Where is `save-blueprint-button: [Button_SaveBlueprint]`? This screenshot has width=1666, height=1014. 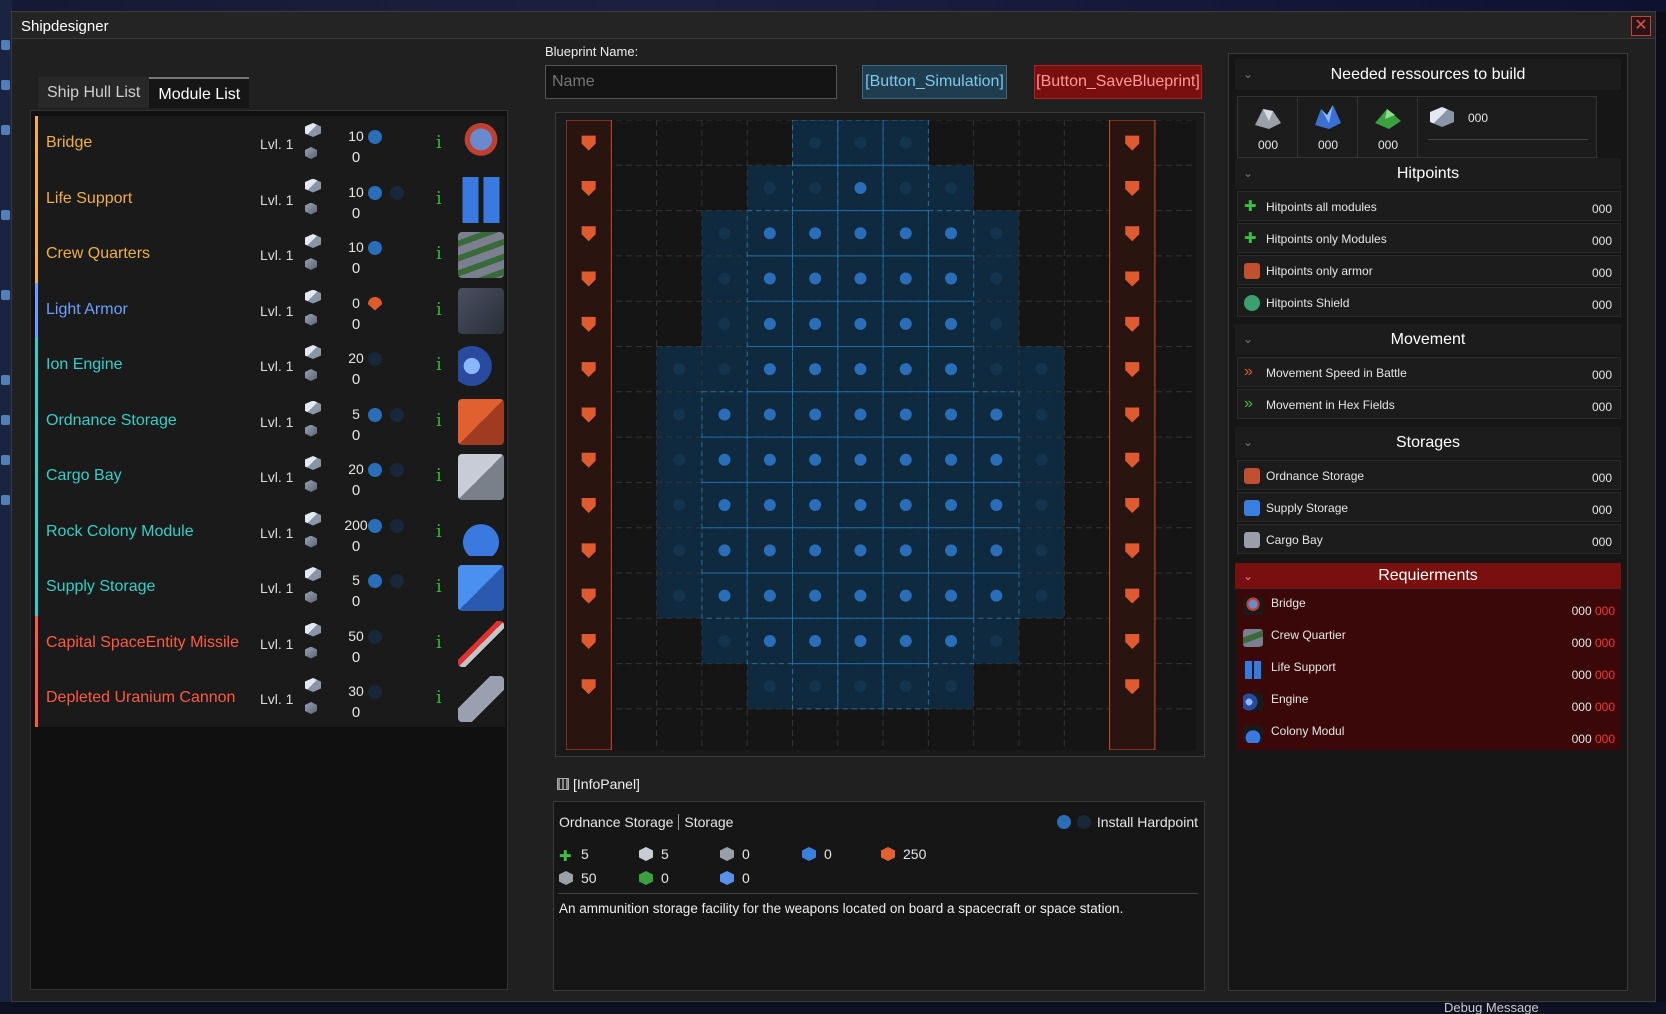
save-blueprint-button: [Button_SaveBlueprint] is located at coordinates (1118, 82).